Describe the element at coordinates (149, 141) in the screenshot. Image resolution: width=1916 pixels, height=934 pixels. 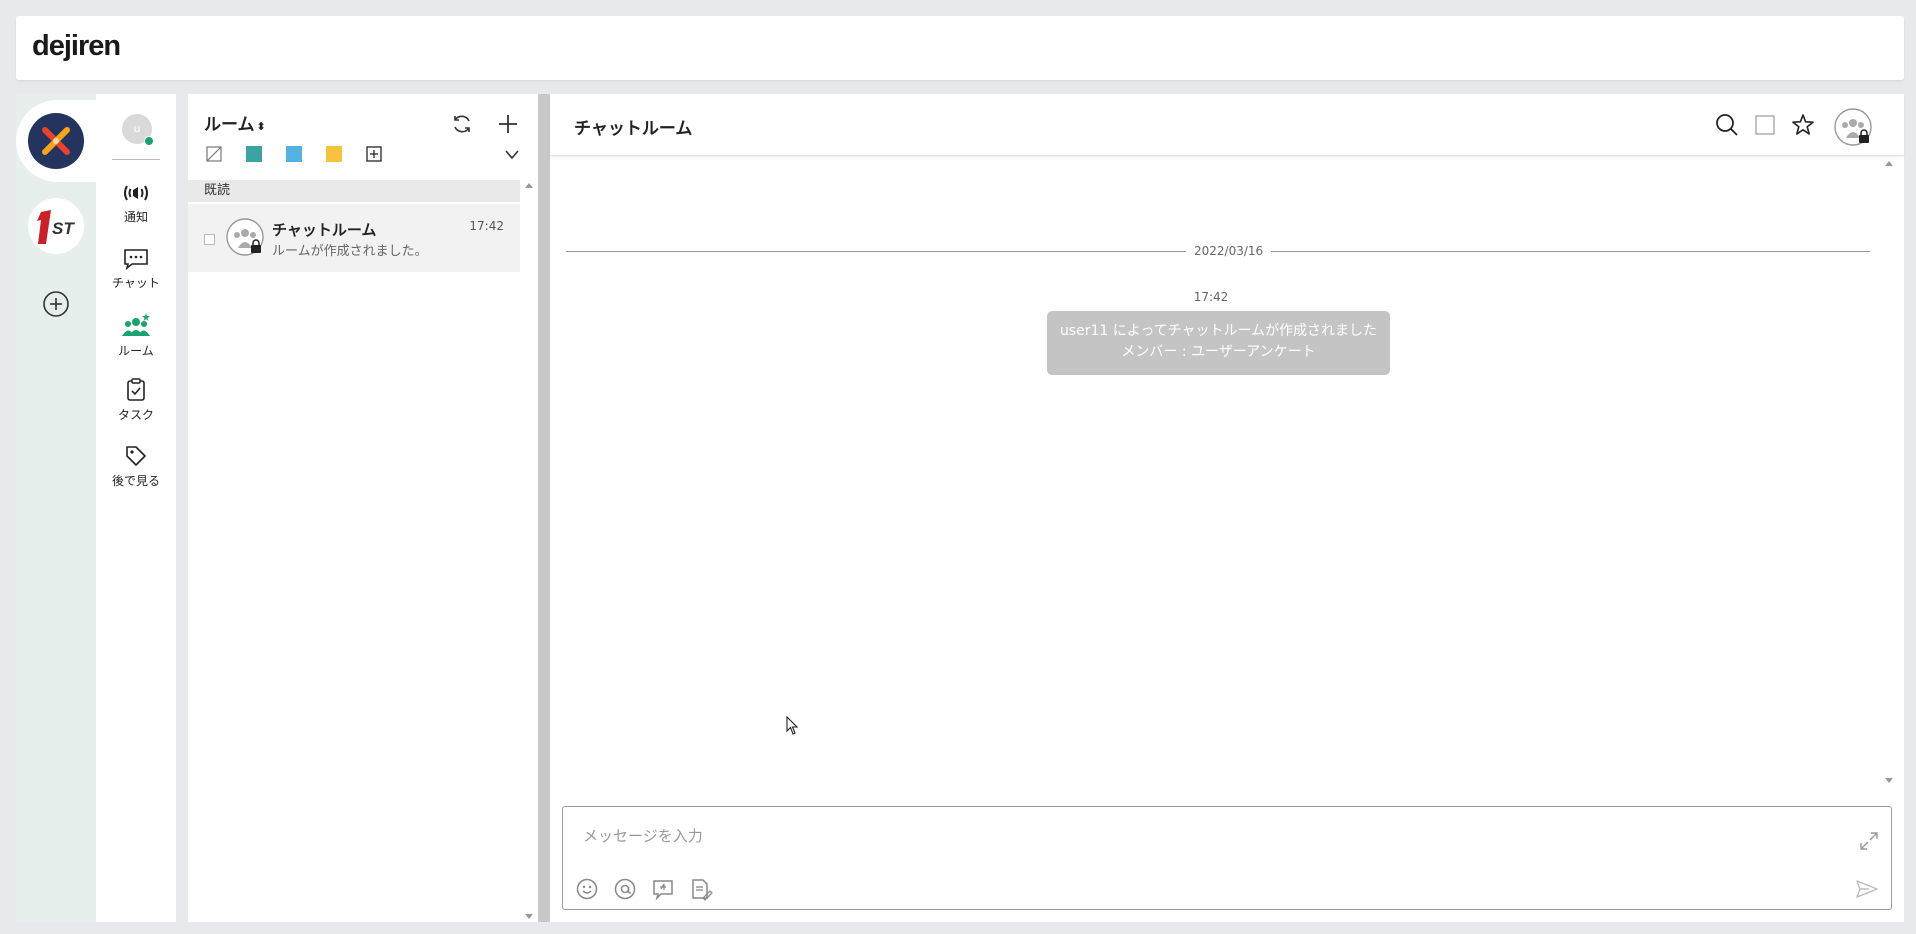
I see `online-status-dot` at that location.